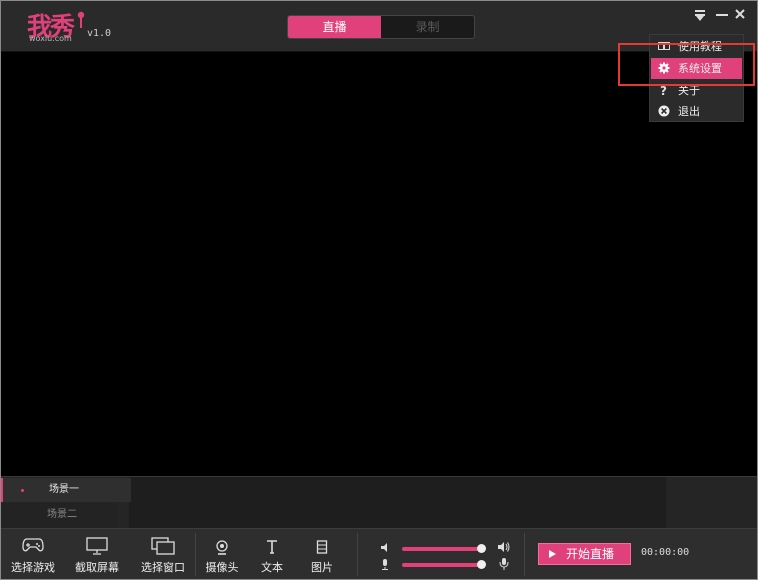 The height and width of the screenshot is (580, 758). I want to click on scene-panel: 场景一 场景二, so click(379, 502).